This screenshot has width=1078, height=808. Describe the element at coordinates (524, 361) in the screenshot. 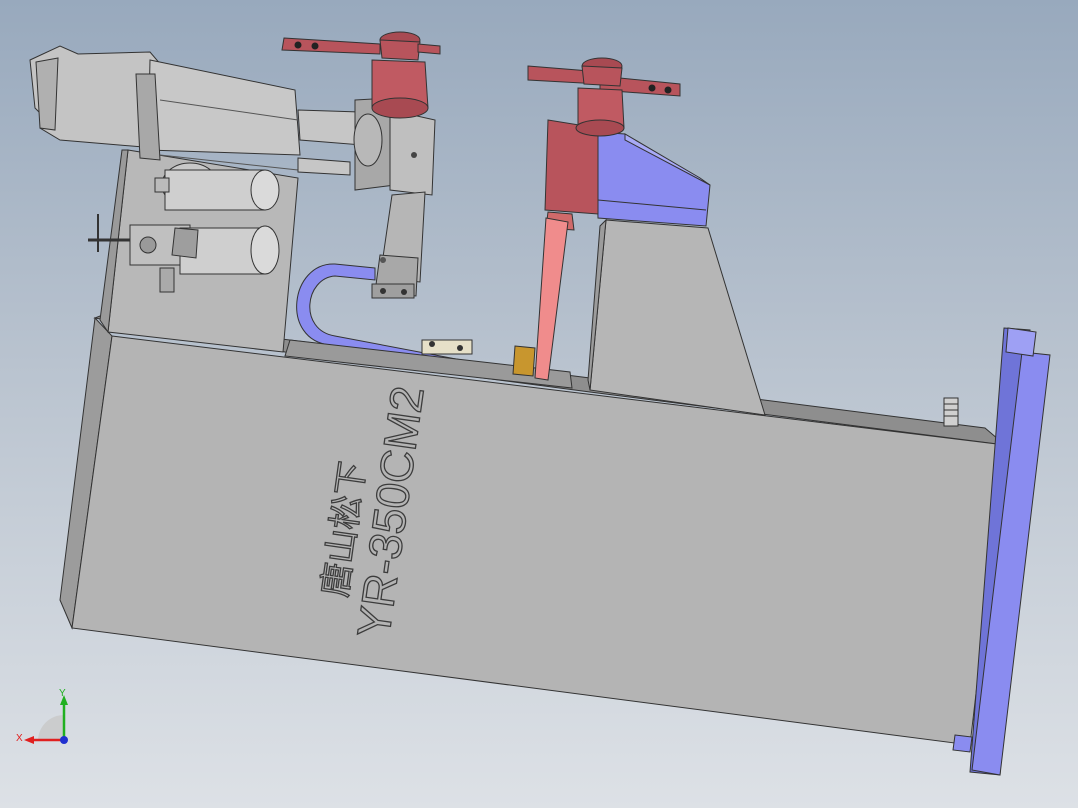

I see `contact-block` at that location.